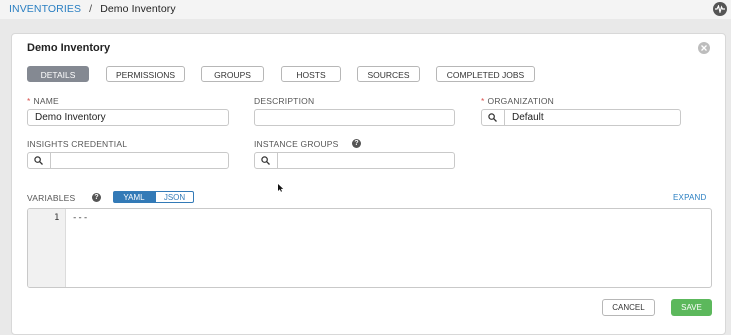  Describe the element at coordinates (51, 198) in the screenshot. I see `variables-label: VARIABLES` at that location.